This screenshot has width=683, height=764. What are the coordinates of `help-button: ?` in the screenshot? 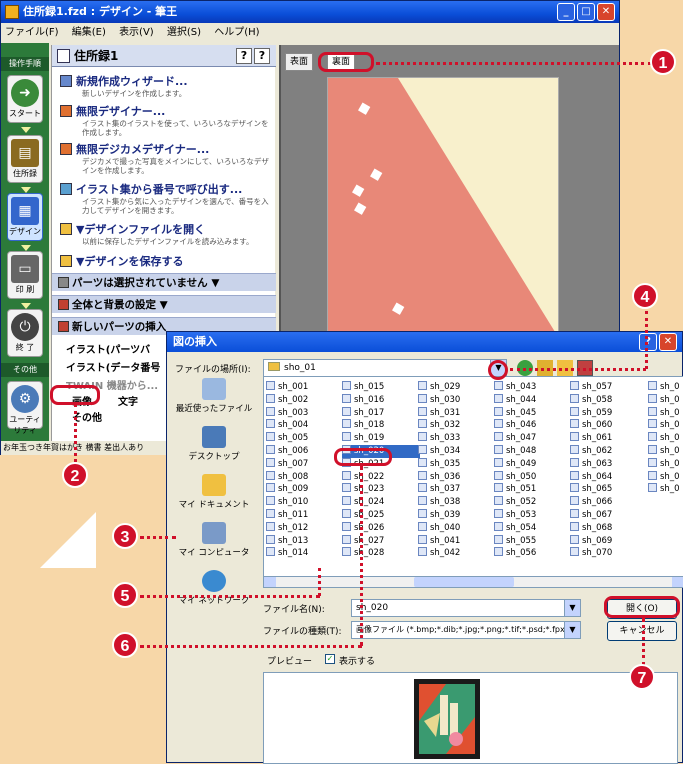 It's located at (244, 56).